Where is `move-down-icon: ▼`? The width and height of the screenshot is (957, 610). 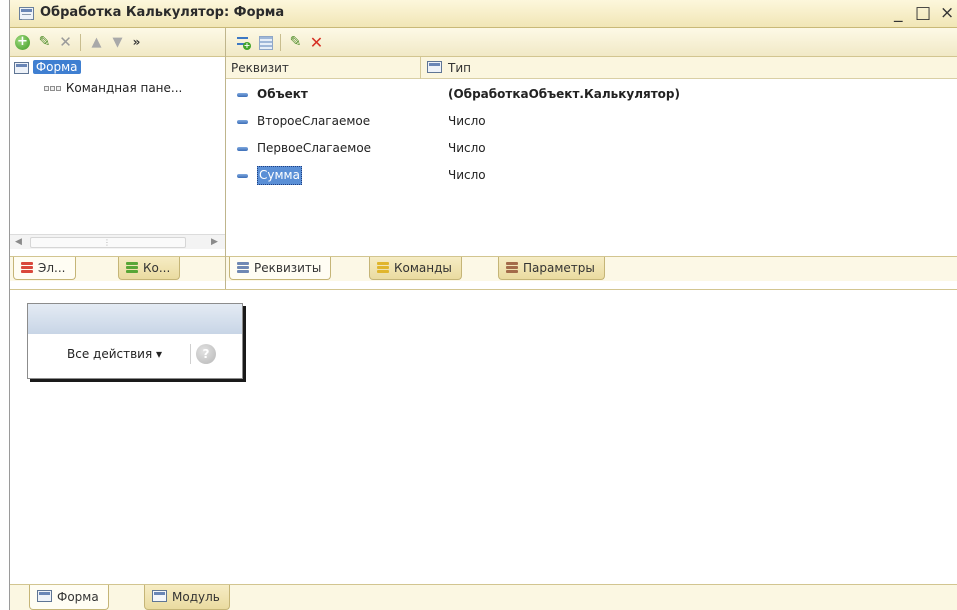 move-down-icon: ▼ is located at coordinates (117, 42).